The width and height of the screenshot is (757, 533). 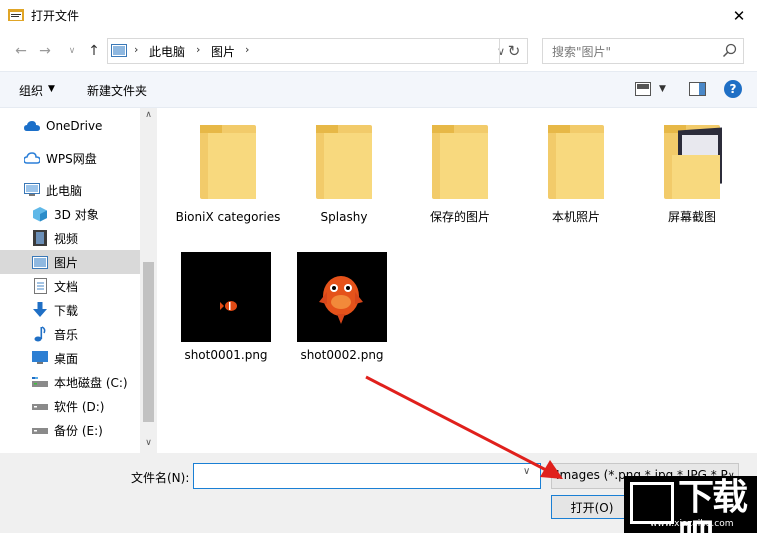 What do you see at coordinates (70, 334) in the screenshot?
I see `sidebar-item-music: 音乐` at bounding box center [70, 334].